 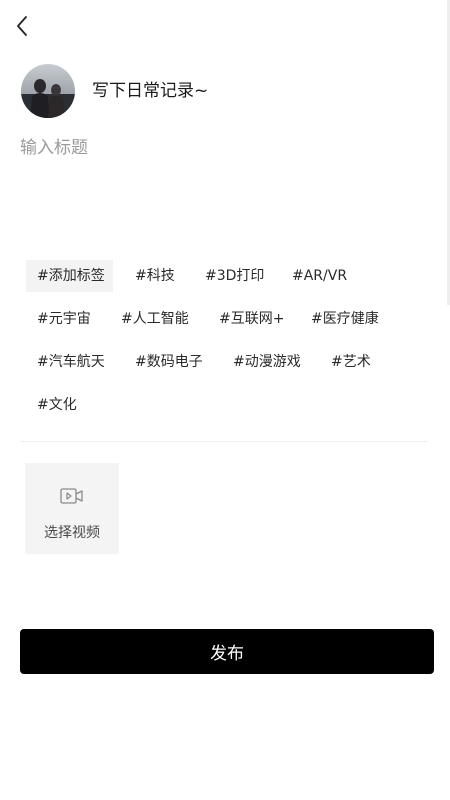 What do you see at coordinates (345, 319) in the screenshot?
I see `tag-item: #医疗健康` at bounding box center [345, 319].